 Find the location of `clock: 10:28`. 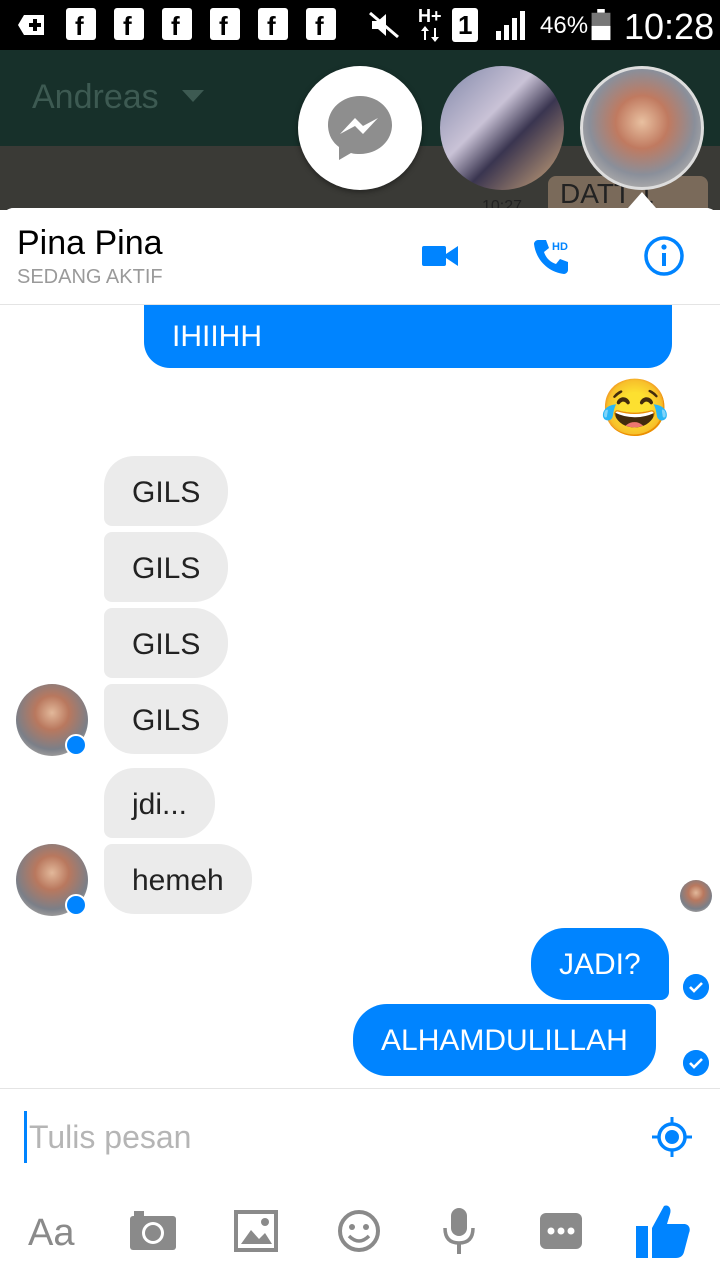

clock: 10:28 is located at coordinates (669, 26).